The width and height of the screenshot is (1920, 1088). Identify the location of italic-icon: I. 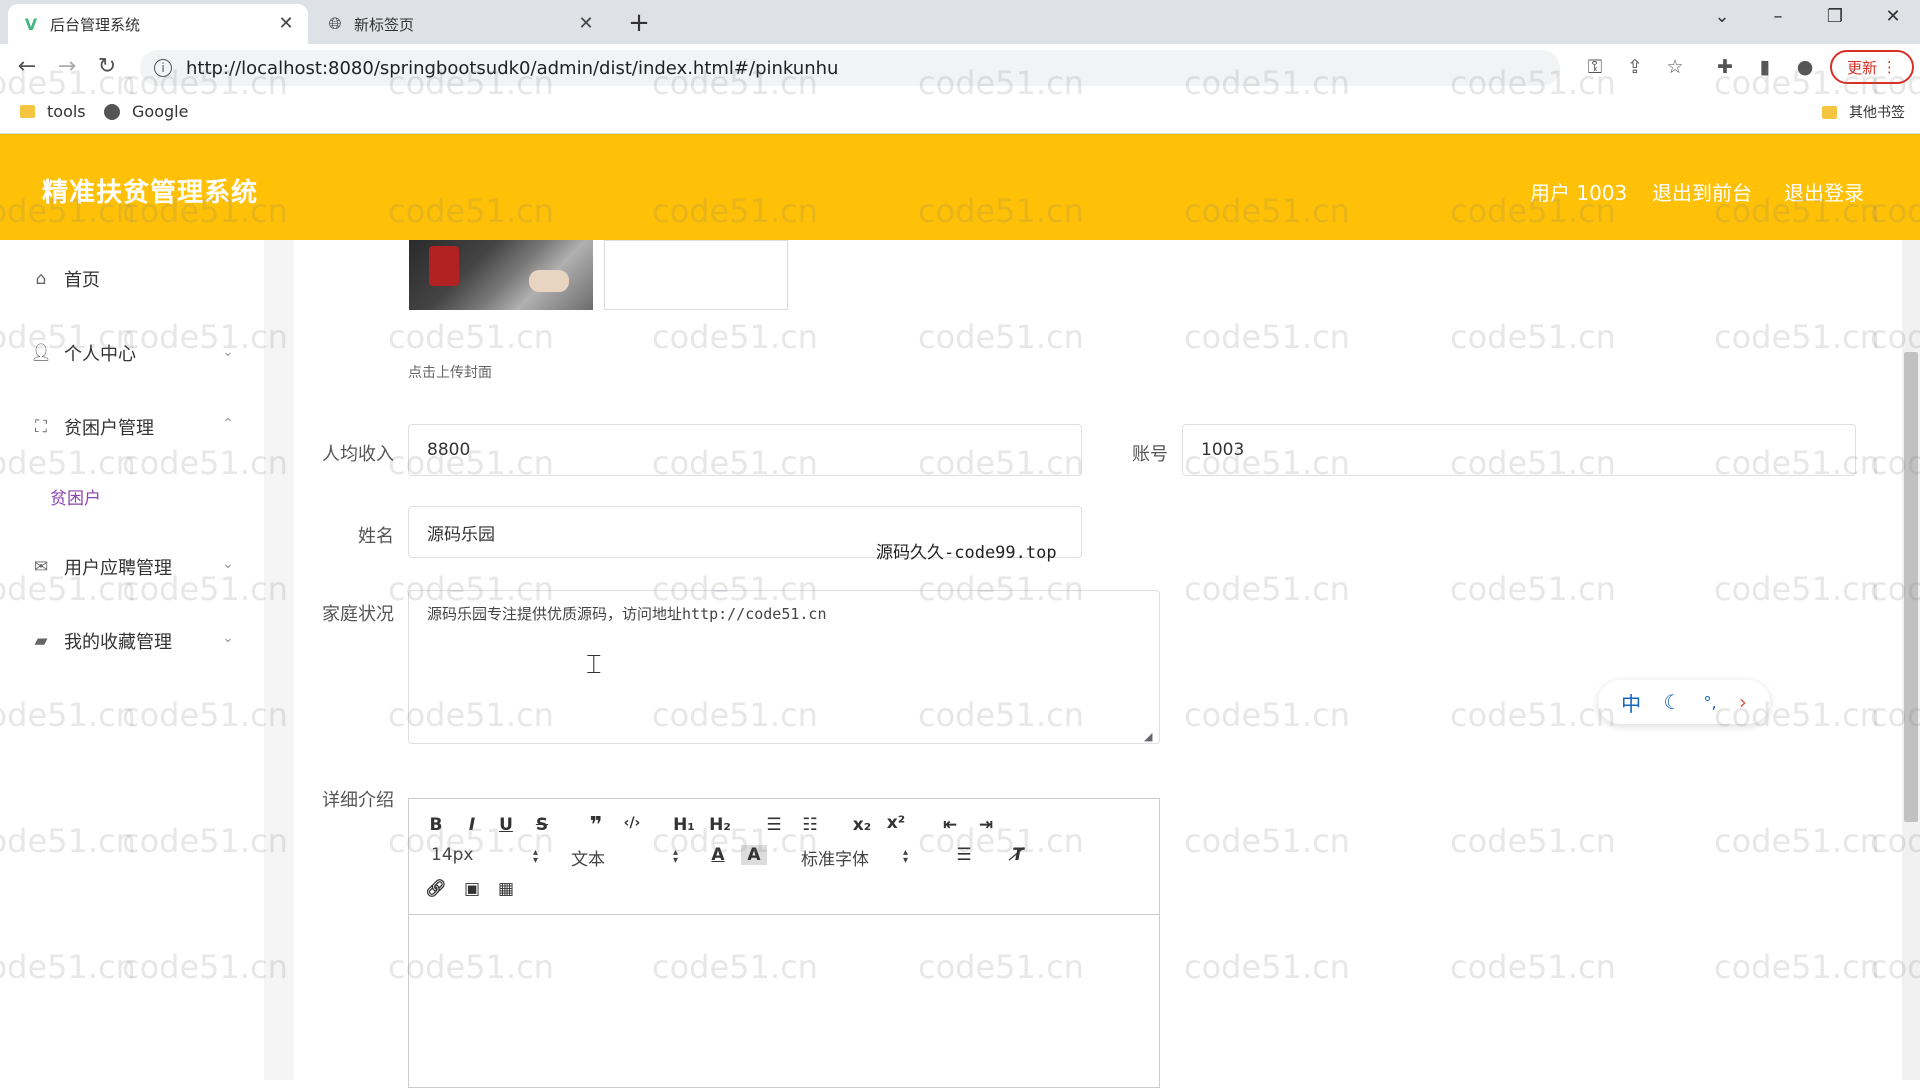
(472, 825).